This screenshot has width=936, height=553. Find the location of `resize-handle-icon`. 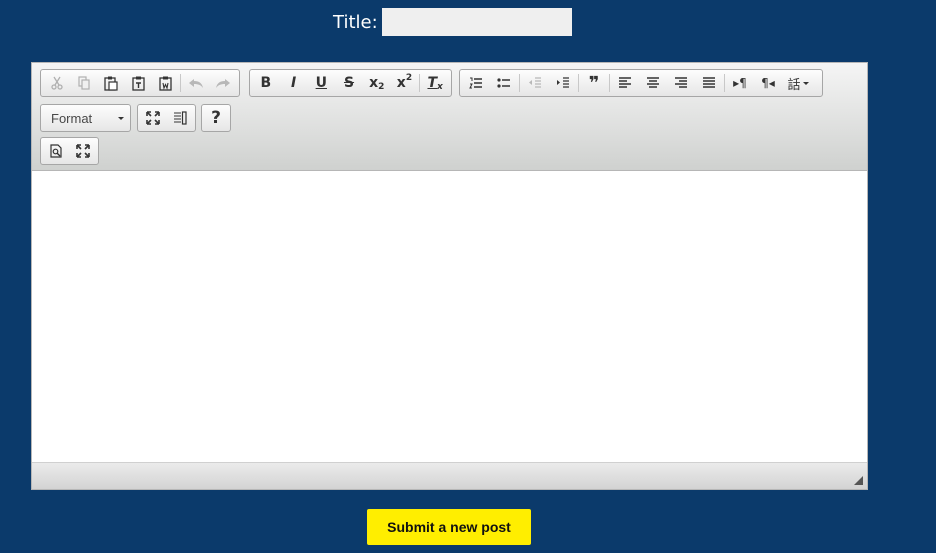

resize-handle-icon is located at coordinates (858, 480).